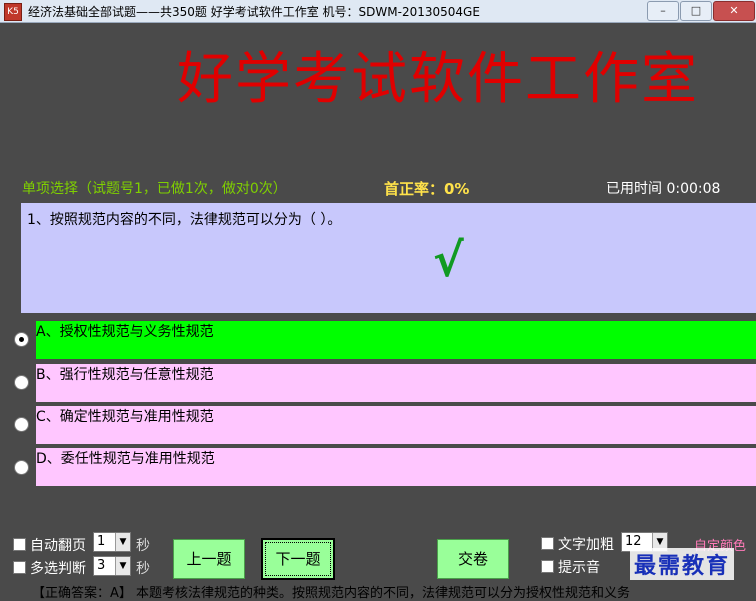 This screenshot has height=601, width=756. I want to click on option-a-text: A、授权性规范与义务性规范, so click(125, 332).